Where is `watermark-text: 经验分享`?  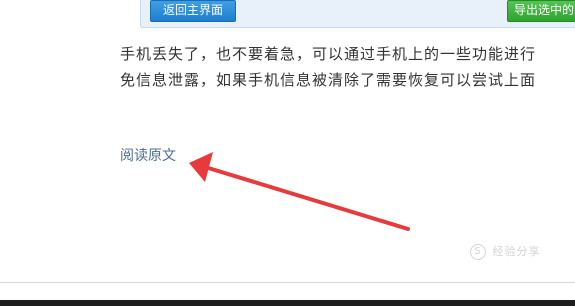 watermark-text: 经验分享 is located at coordinates (516, 251).